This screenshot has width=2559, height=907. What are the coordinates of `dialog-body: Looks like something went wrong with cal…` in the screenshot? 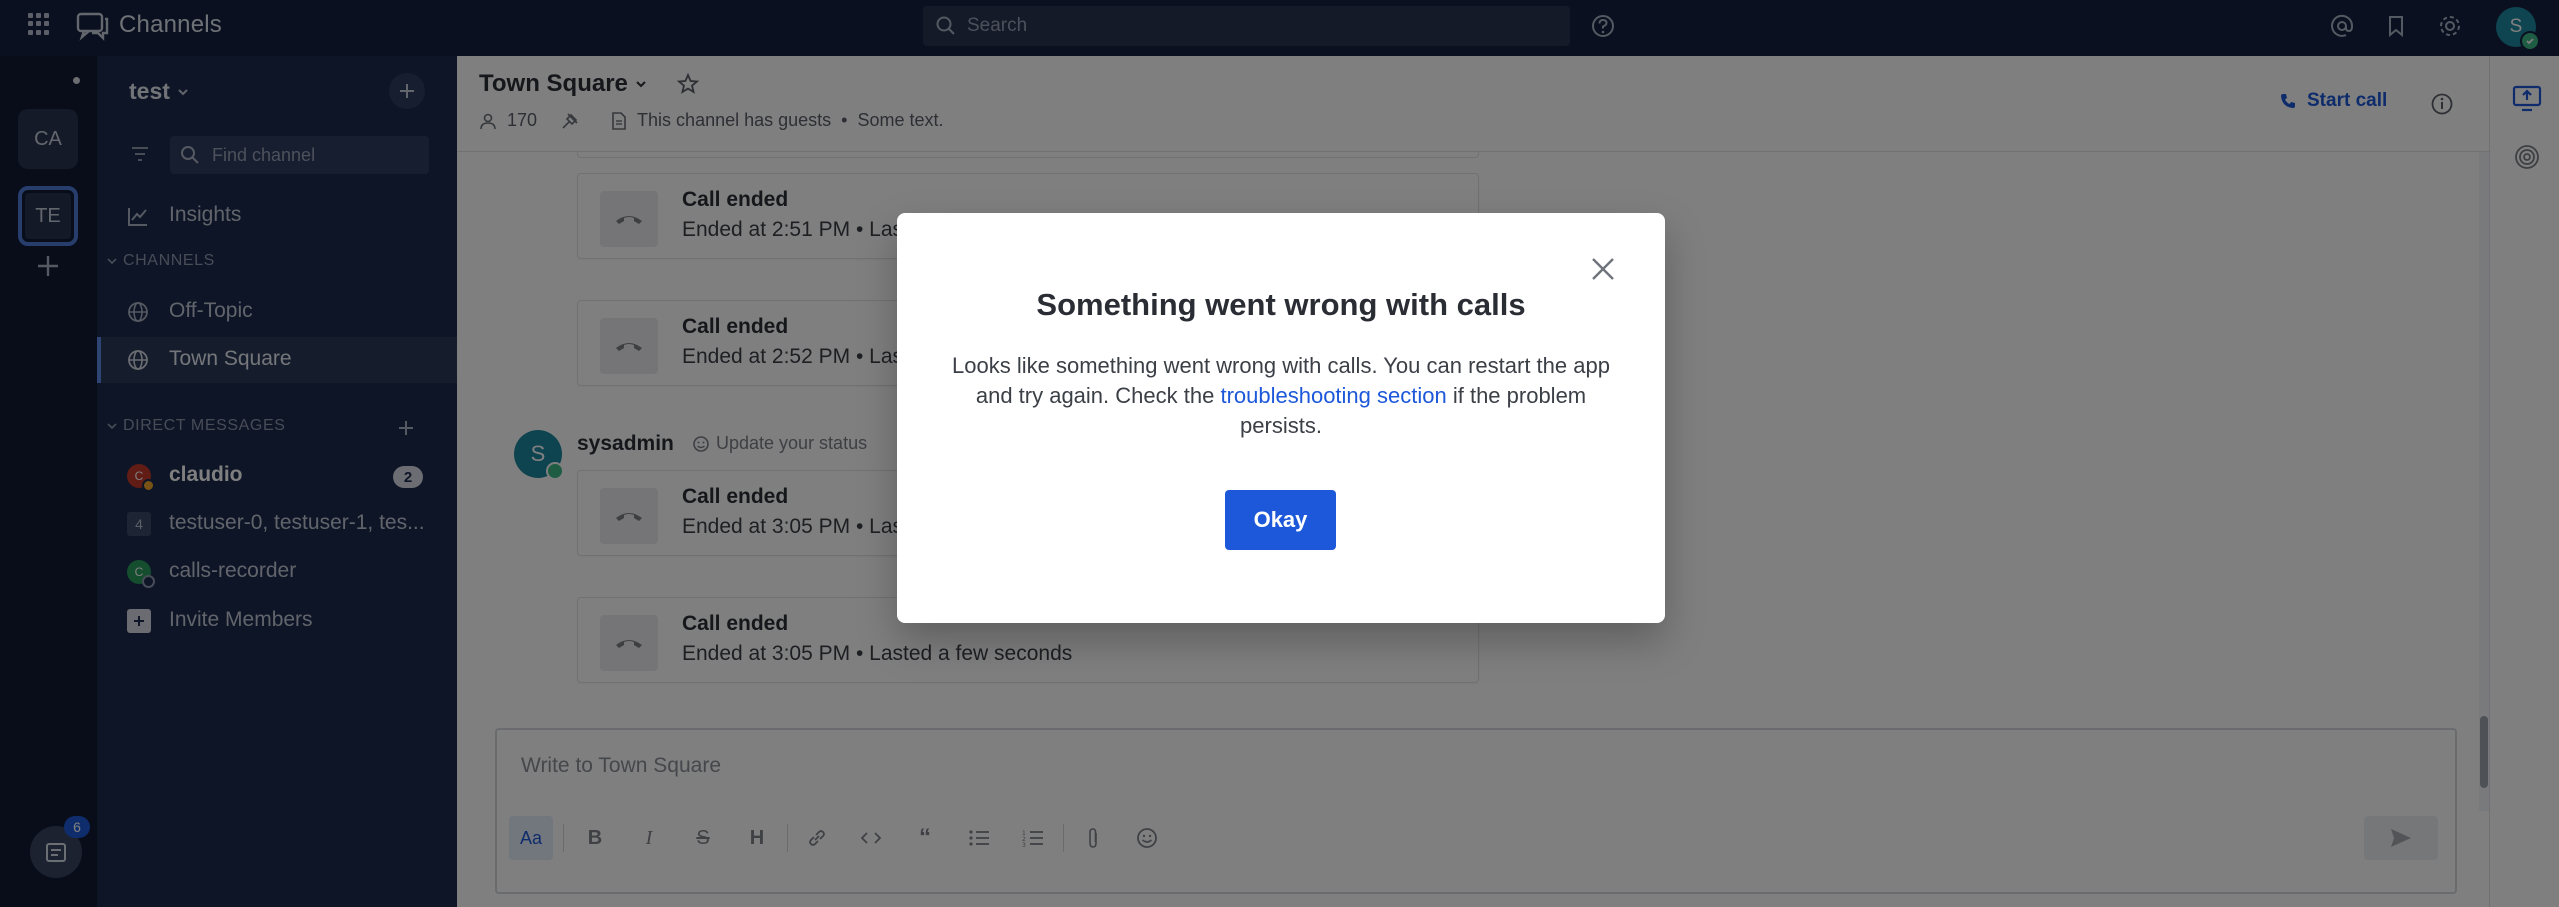 It's located at (1281, 395).